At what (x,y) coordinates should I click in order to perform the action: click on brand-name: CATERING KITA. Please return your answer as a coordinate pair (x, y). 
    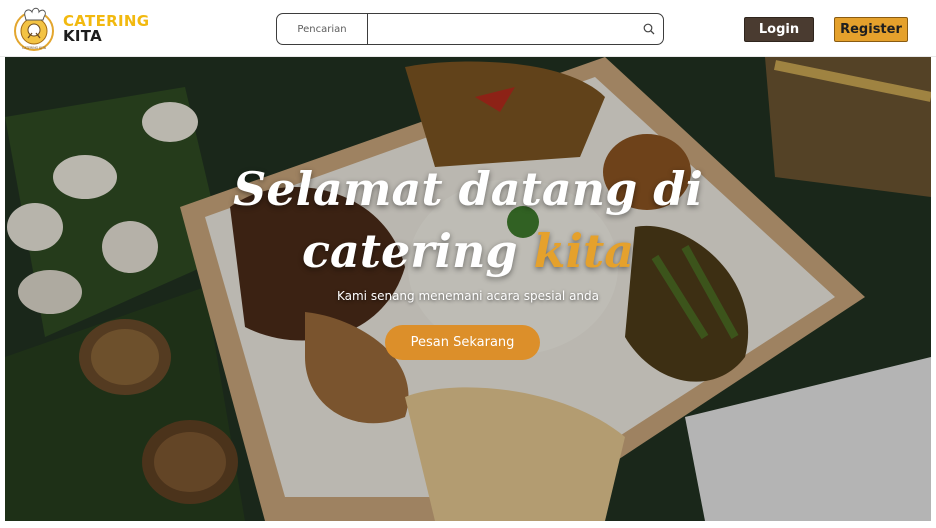
    Looking at the image, I should click on (106, 29).